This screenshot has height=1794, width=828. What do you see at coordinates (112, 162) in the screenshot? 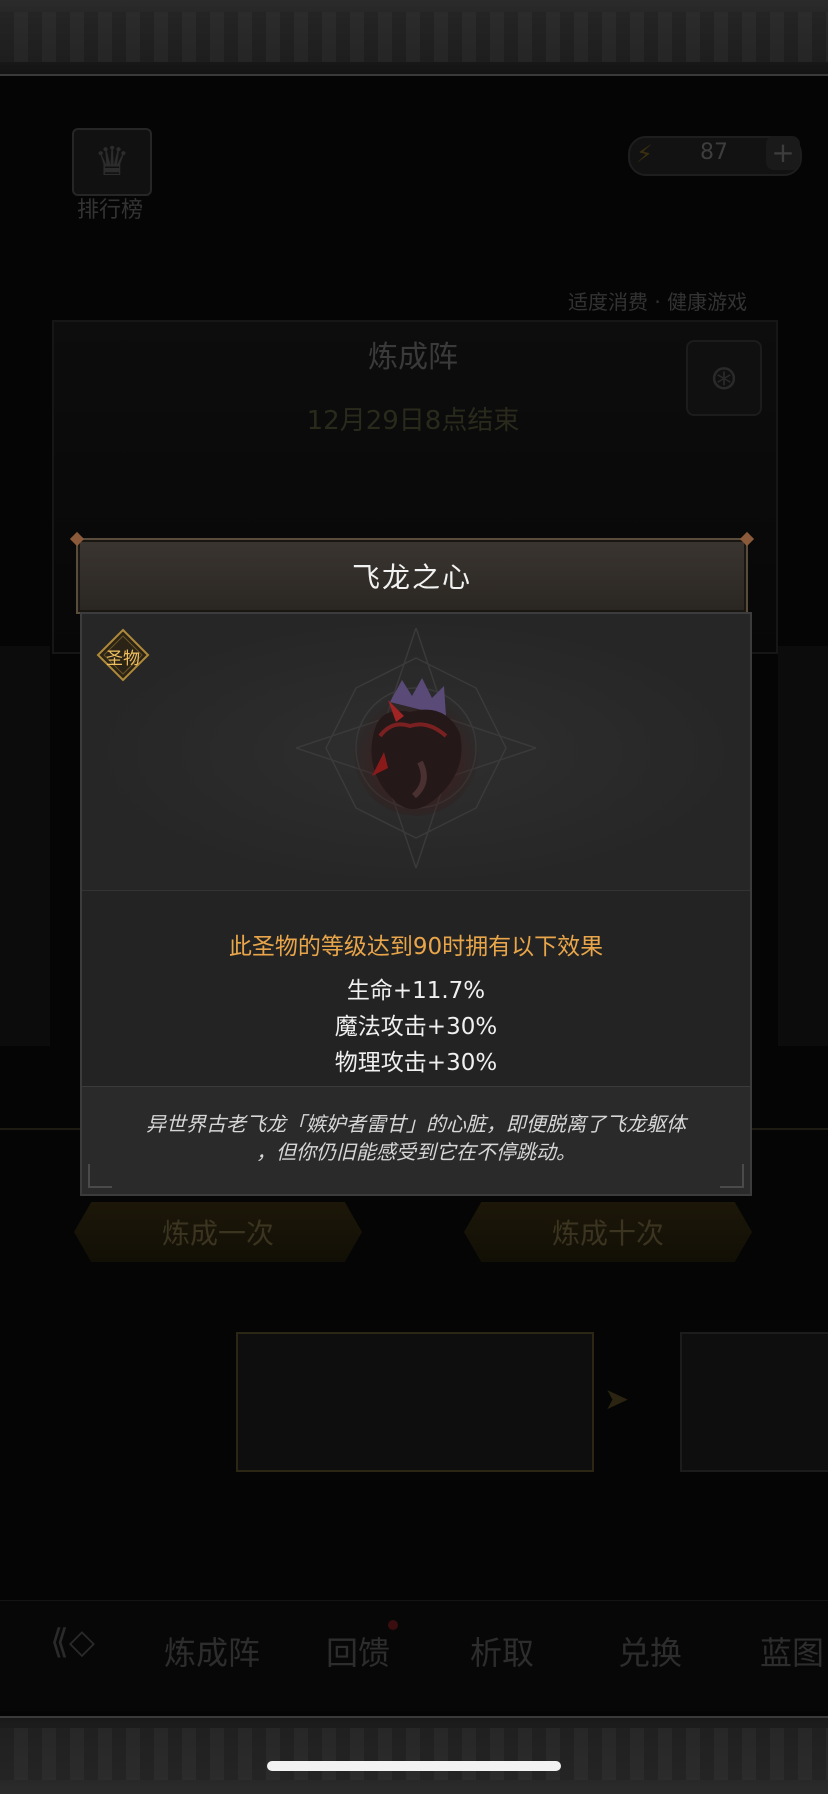
I see `crown-icon: ♛` at bounding box center [112, 162].